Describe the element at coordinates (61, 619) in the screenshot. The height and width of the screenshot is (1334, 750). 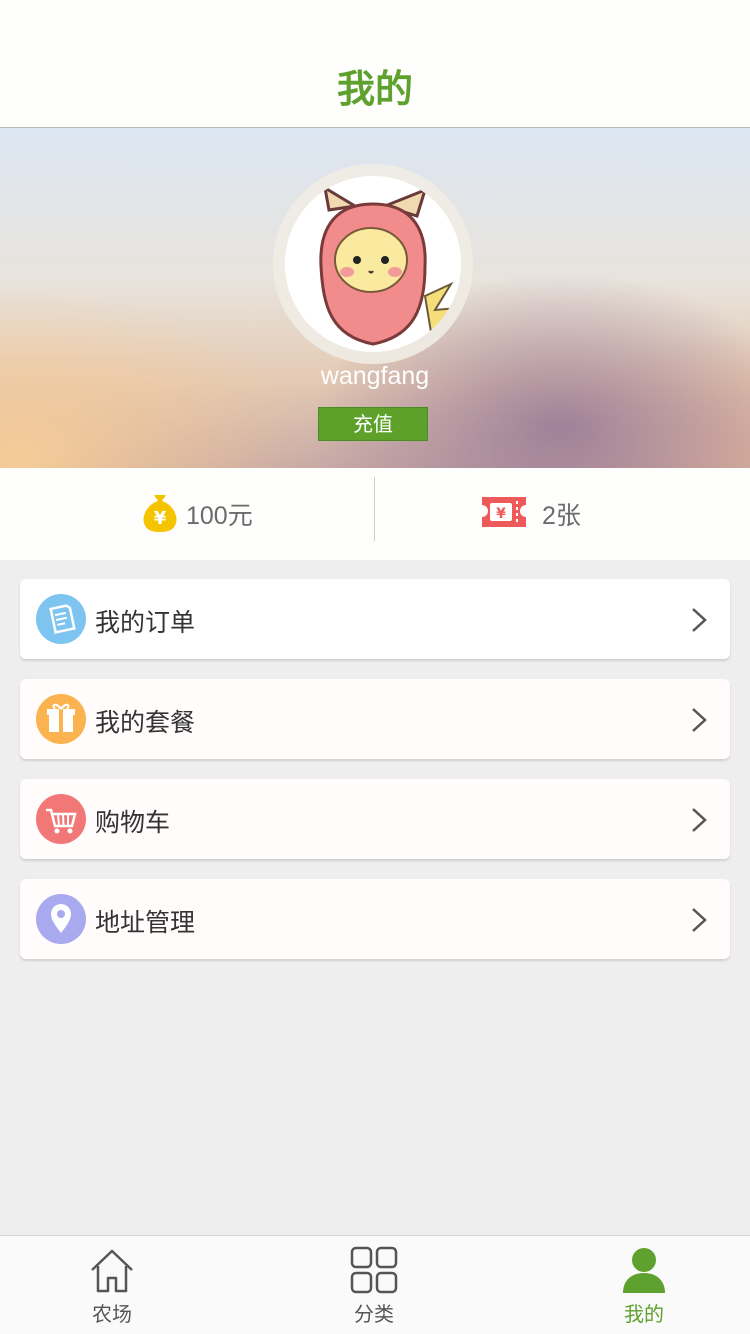
I see `order-icon` at that location.